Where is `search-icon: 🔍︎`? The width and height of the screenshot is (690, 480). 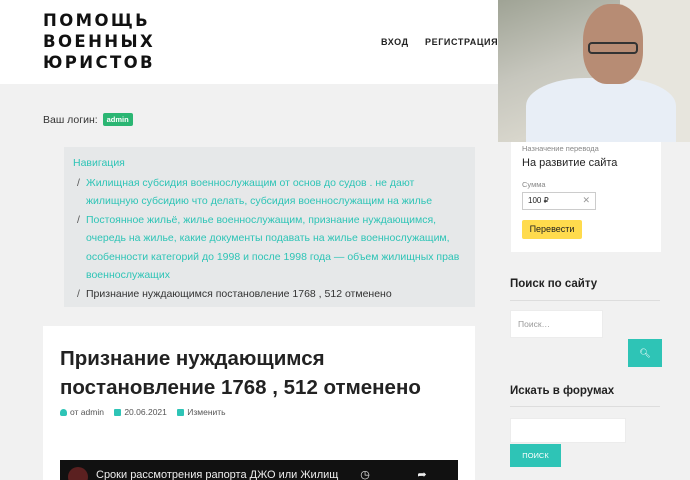
search-icon: 🔍︎ is located at coordinates (645, 353).